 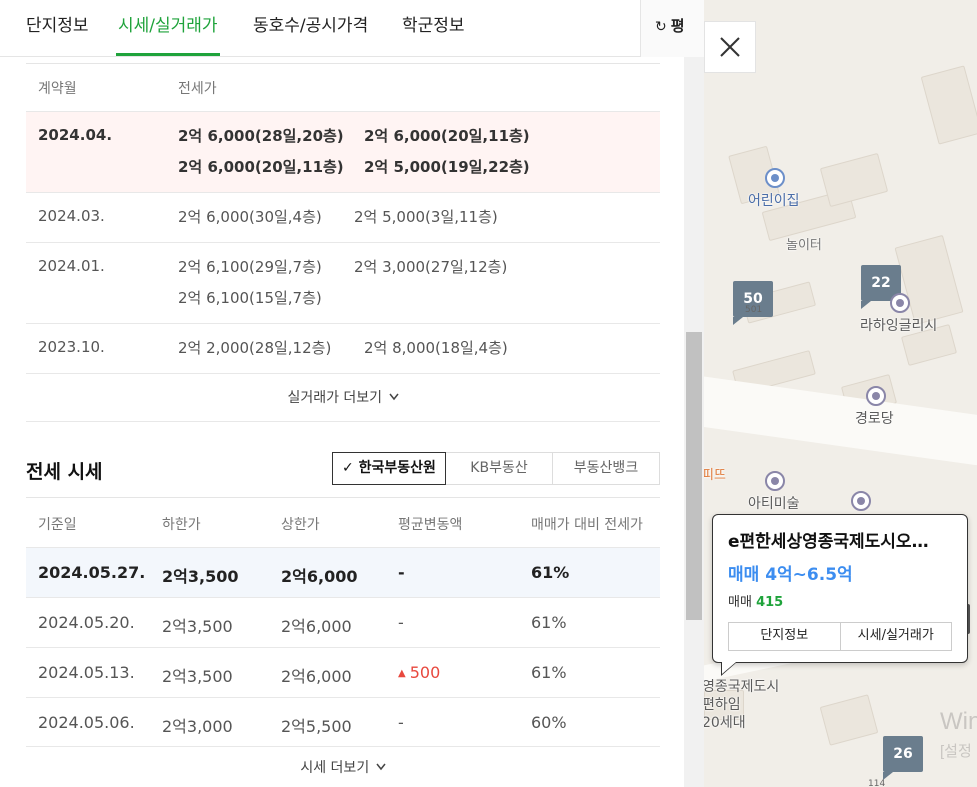 What do you see at coordinates (250, 217) in the screenshot?
I see `deal-entry: 2억 6,000(30일,4층)` at bounding box center [250, 217].